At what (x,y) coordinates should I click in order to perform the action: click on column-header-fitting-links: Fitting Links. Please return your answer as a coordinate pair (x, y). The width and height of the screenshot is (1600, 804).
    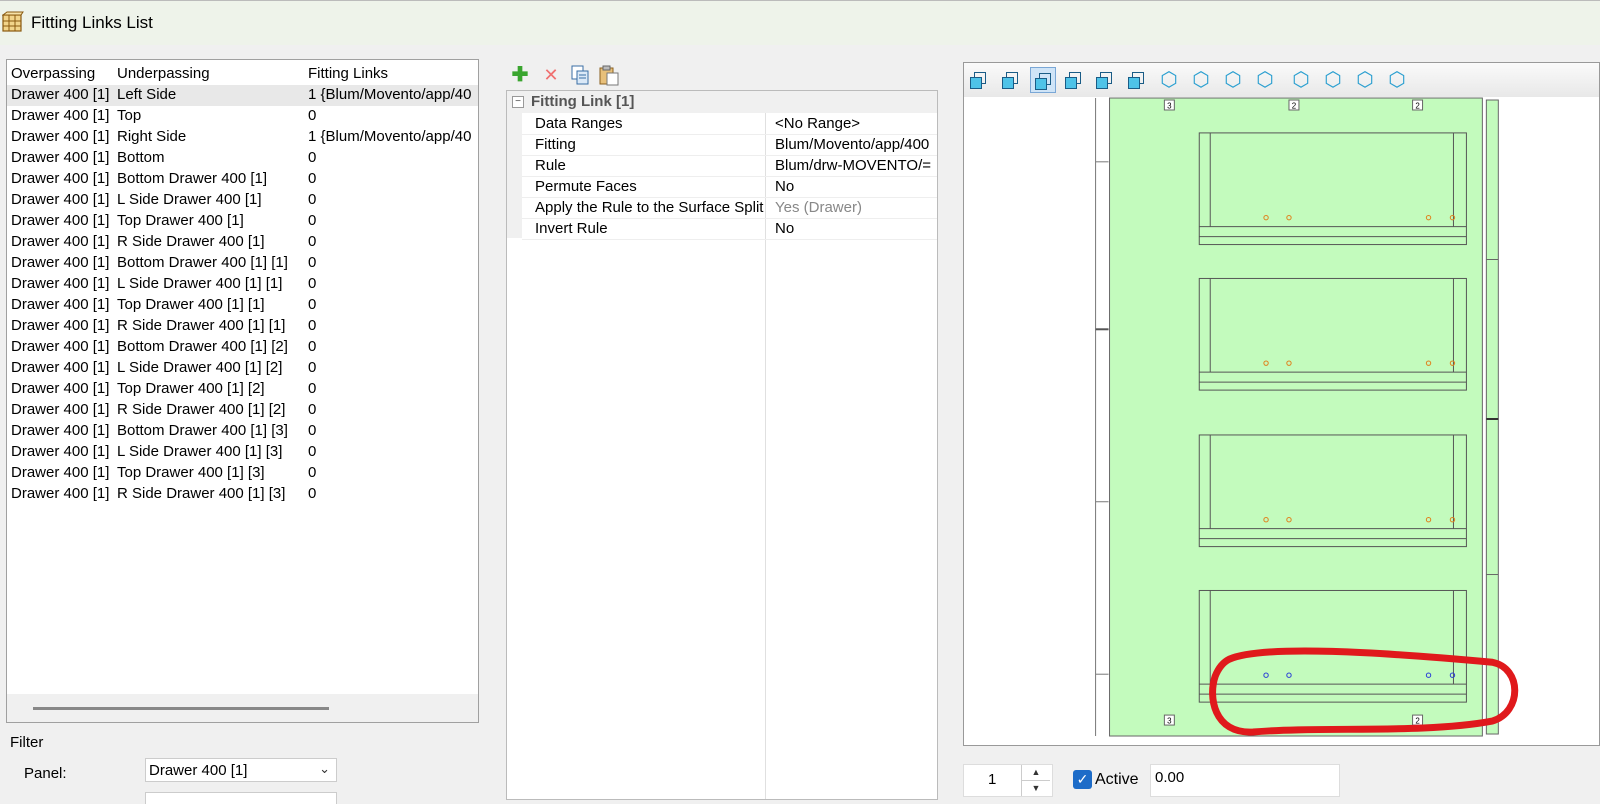
    Looking at the image, I should click on (348, 73).